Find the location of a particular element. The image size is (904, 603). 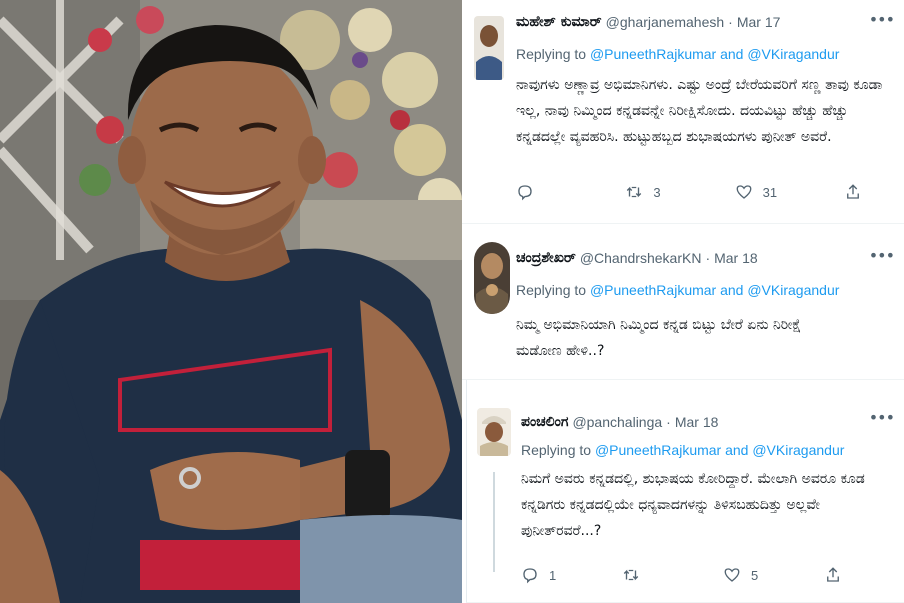

tweet-header: ಮಹೇಶ್ ಕುಮಾರ್ @gharjanemahesh · Mar 17 is located at coordinates (705, 22).